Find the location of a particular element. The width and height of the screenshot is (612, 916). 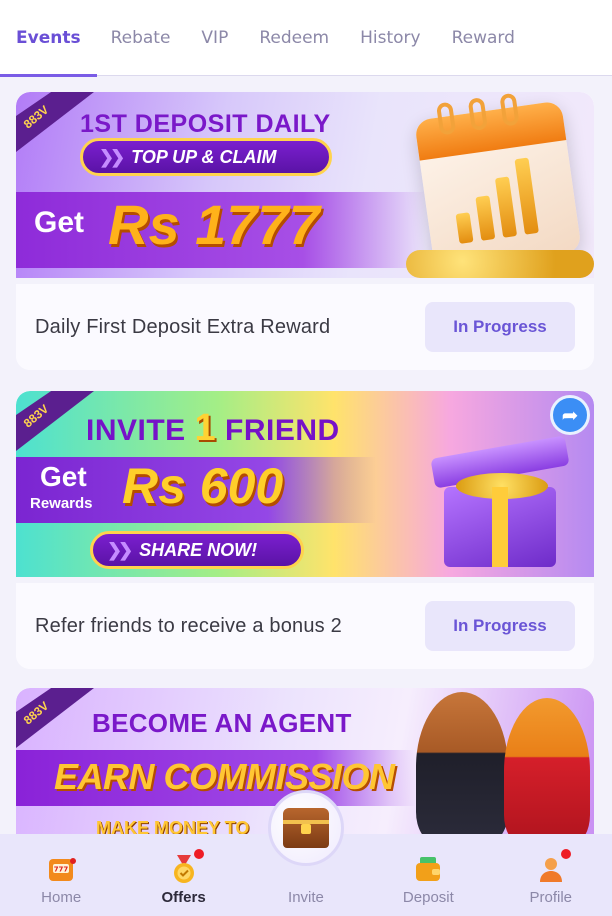

nav-deposit: Deposit is located at coordinates (428, 879).